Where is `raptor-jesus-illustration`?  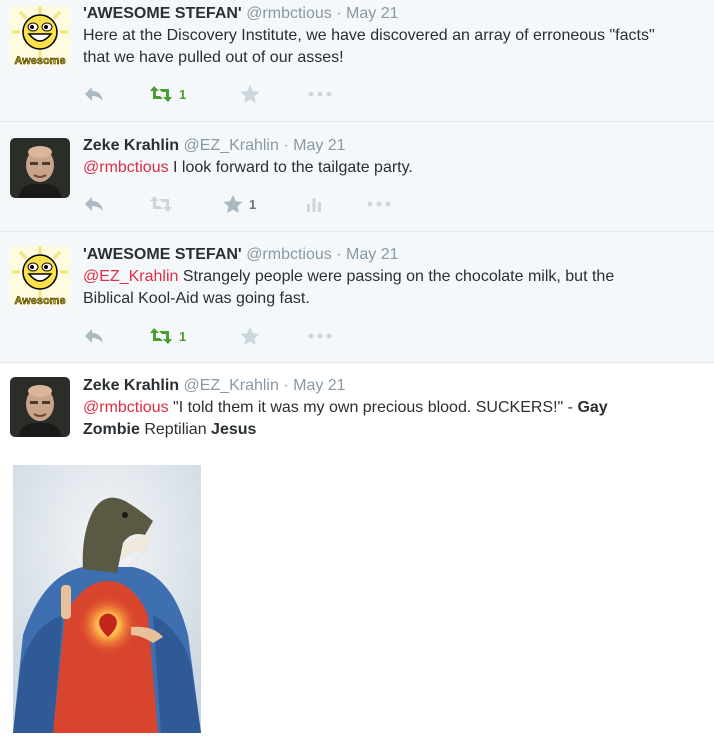
raptor-jesus-illustration is located at coordinates (107, 599).